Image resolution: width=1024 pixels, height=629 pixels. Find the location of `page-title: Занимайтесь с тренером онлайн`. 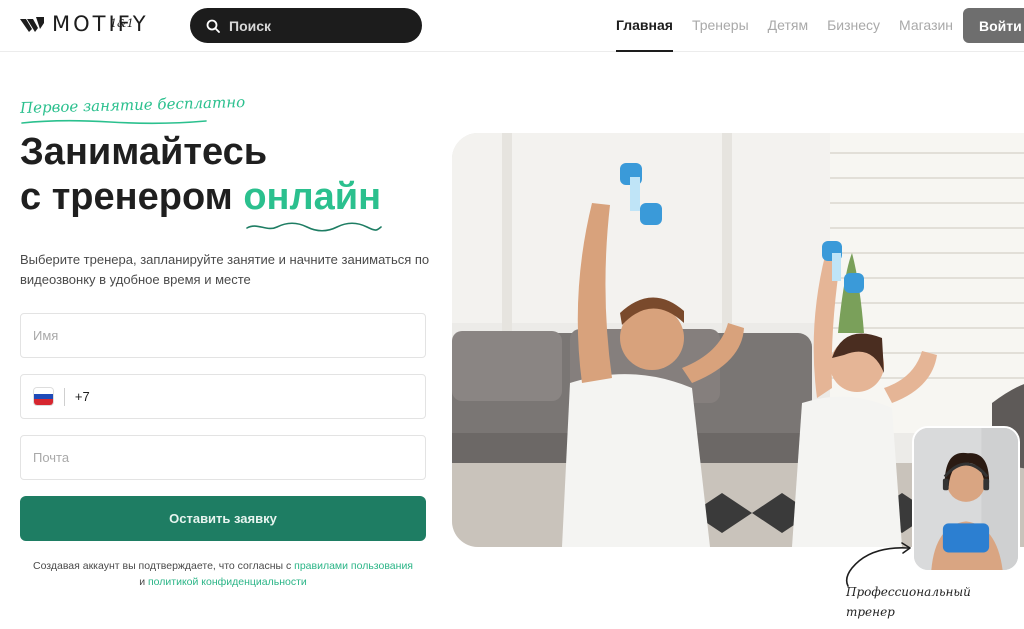

page-title: Занимайтесь с тренером онлайн is located at coordinates (200, 175).